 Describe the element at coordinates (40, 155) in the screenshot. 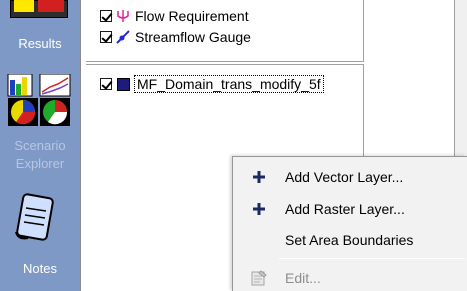

I see `nav-scenario-explorer-label: Scenario Explorer` at that location.